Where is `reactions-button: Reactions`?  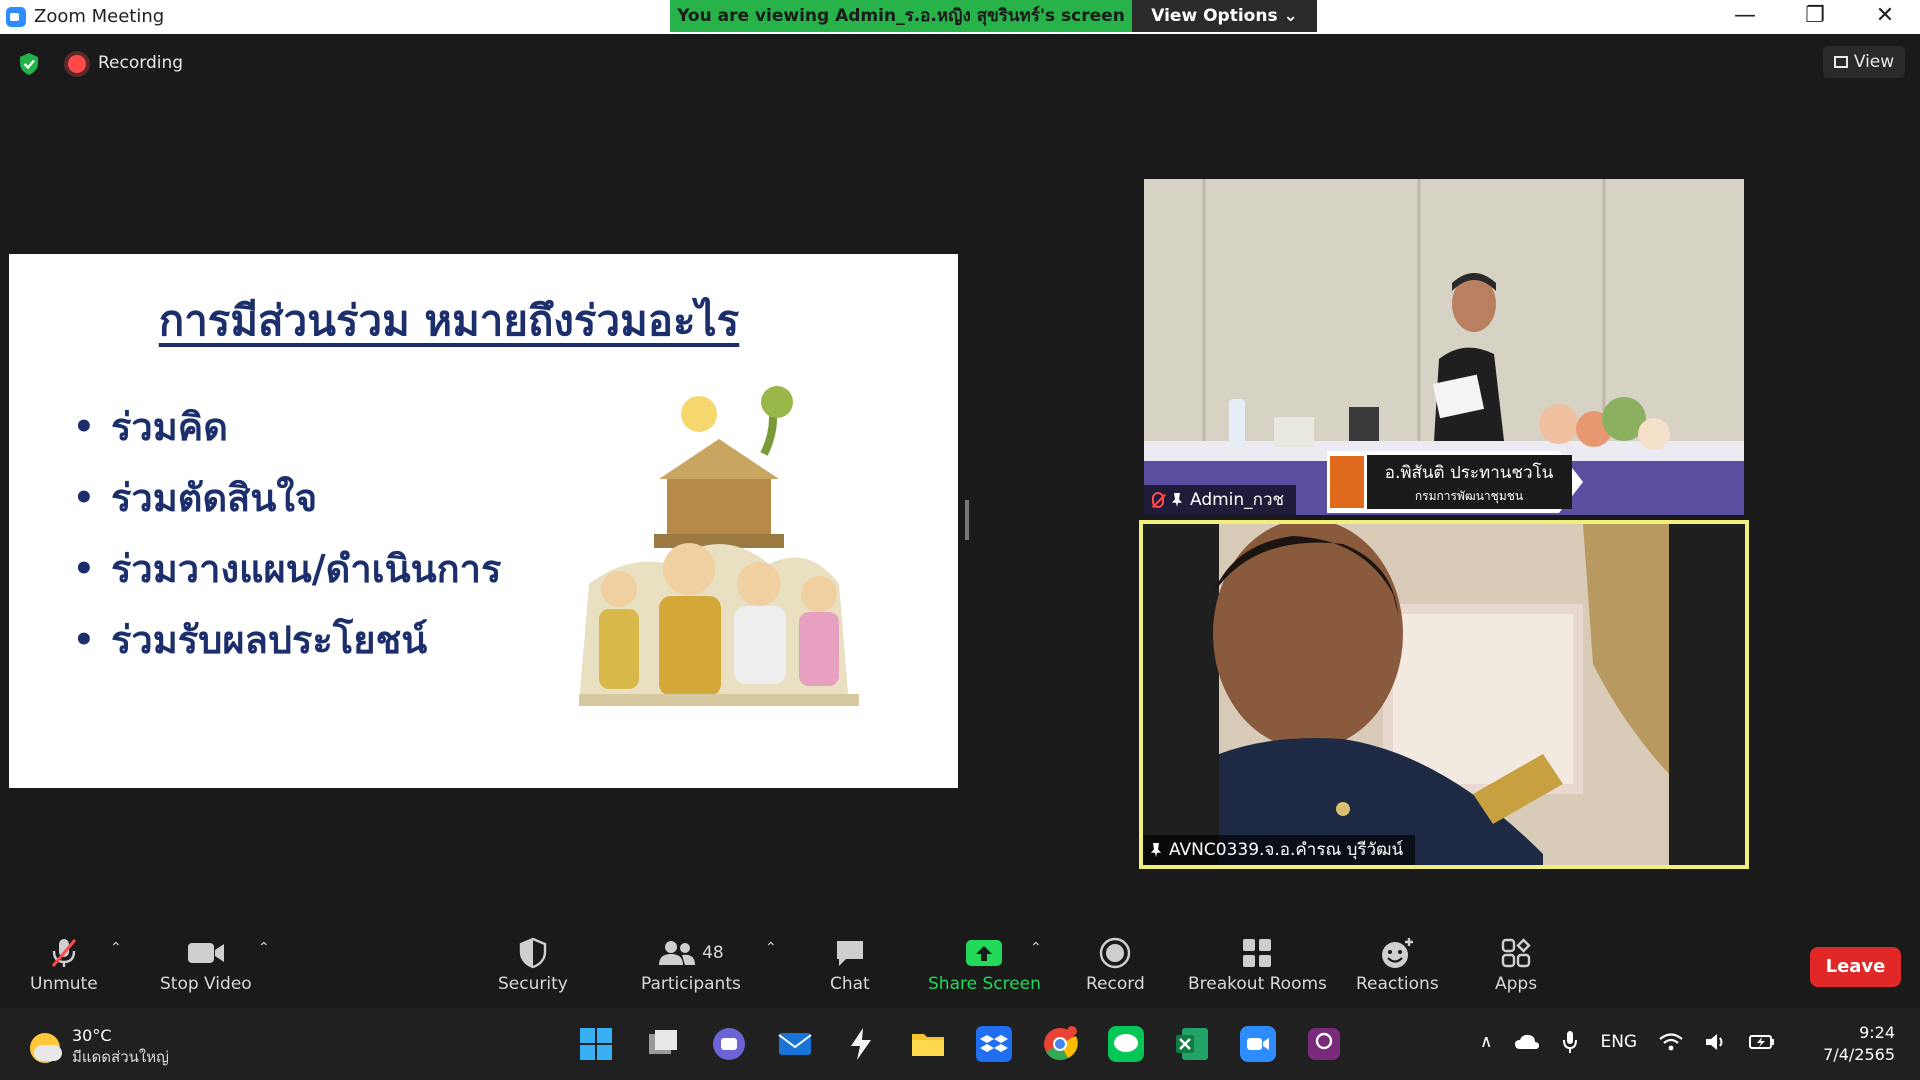 reactions-button: Reactions is located at coordinates (1397, 964).